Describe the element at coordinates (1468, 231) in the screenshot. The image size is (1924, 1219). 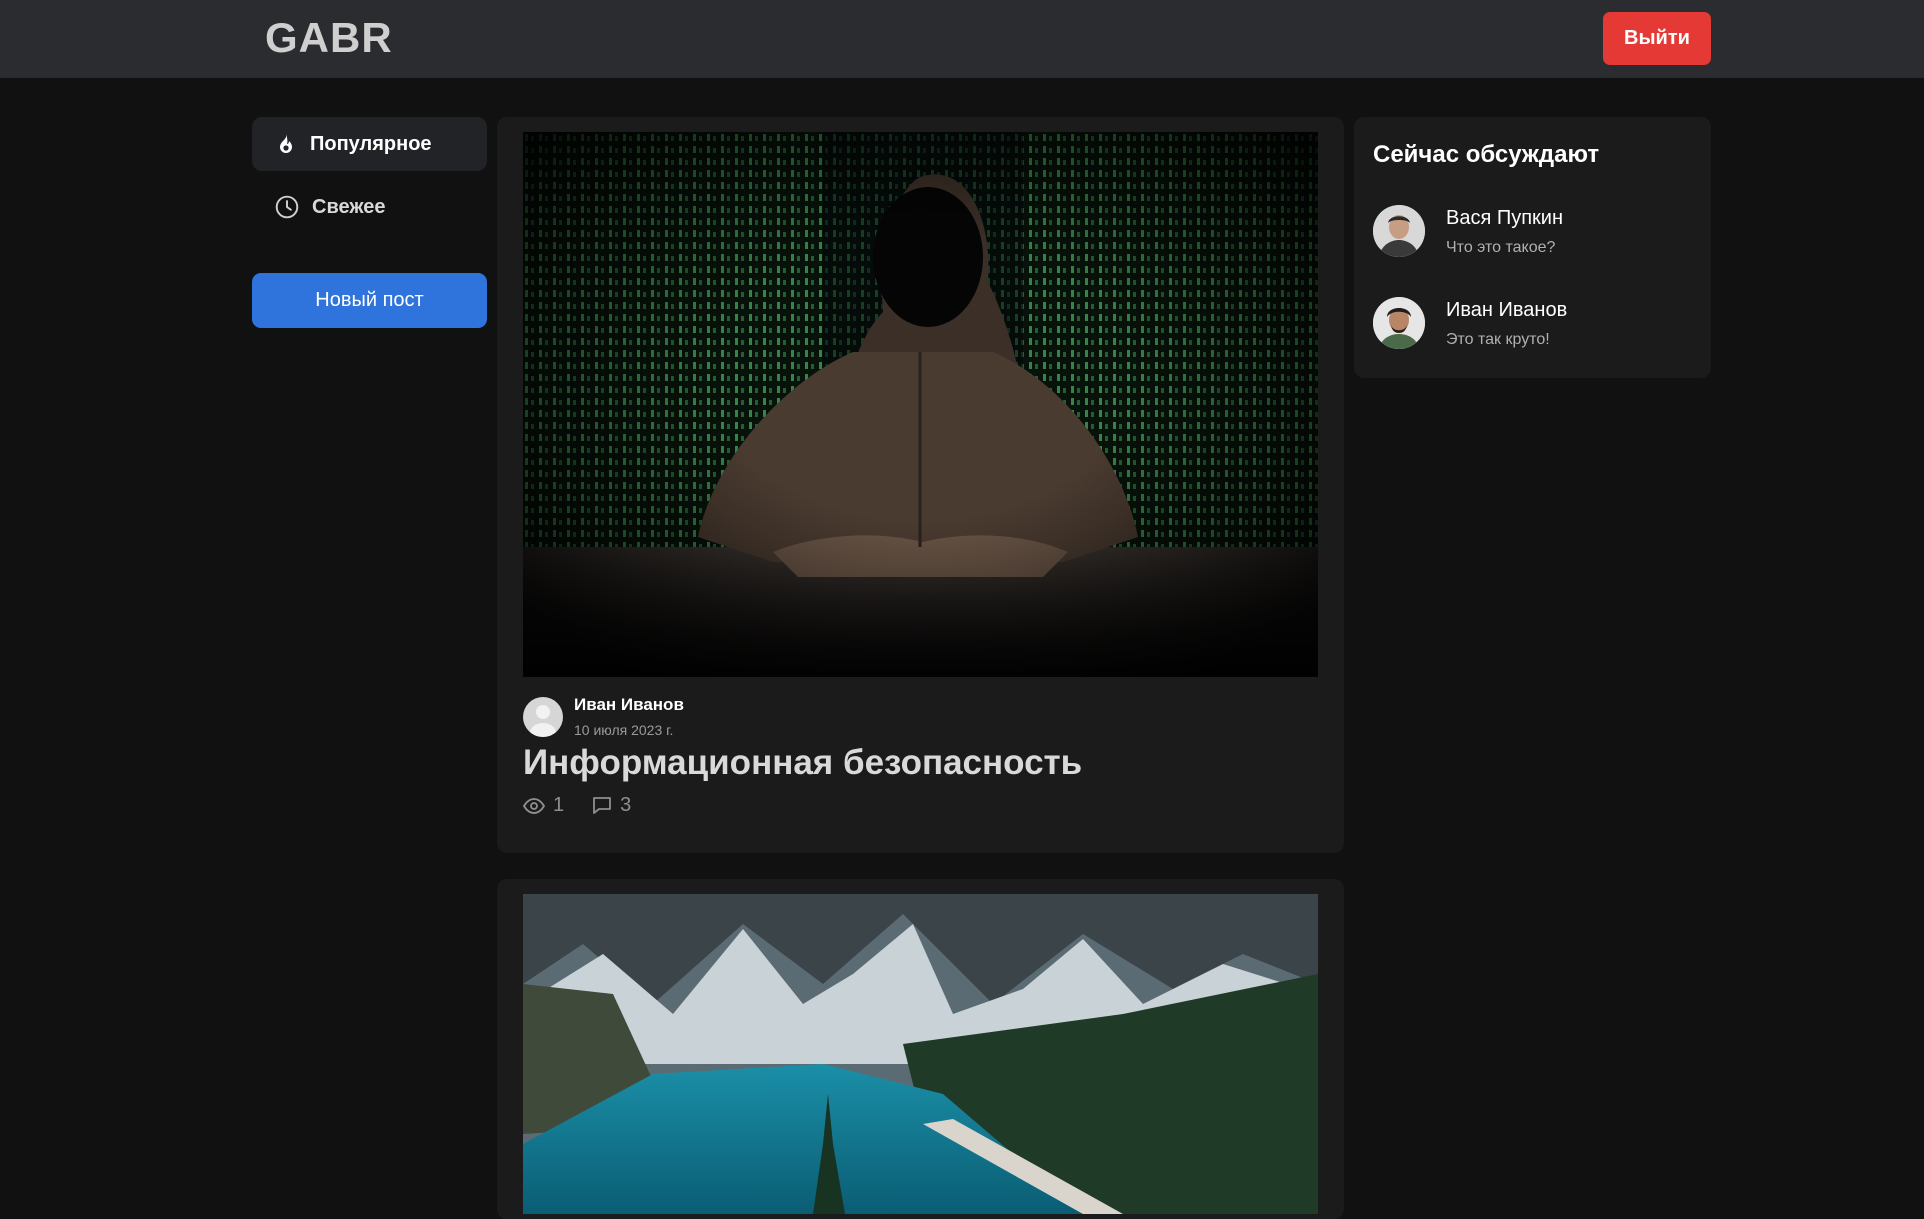
I see `discussion-item: Вася Пупкин Что это такое?` at that location.